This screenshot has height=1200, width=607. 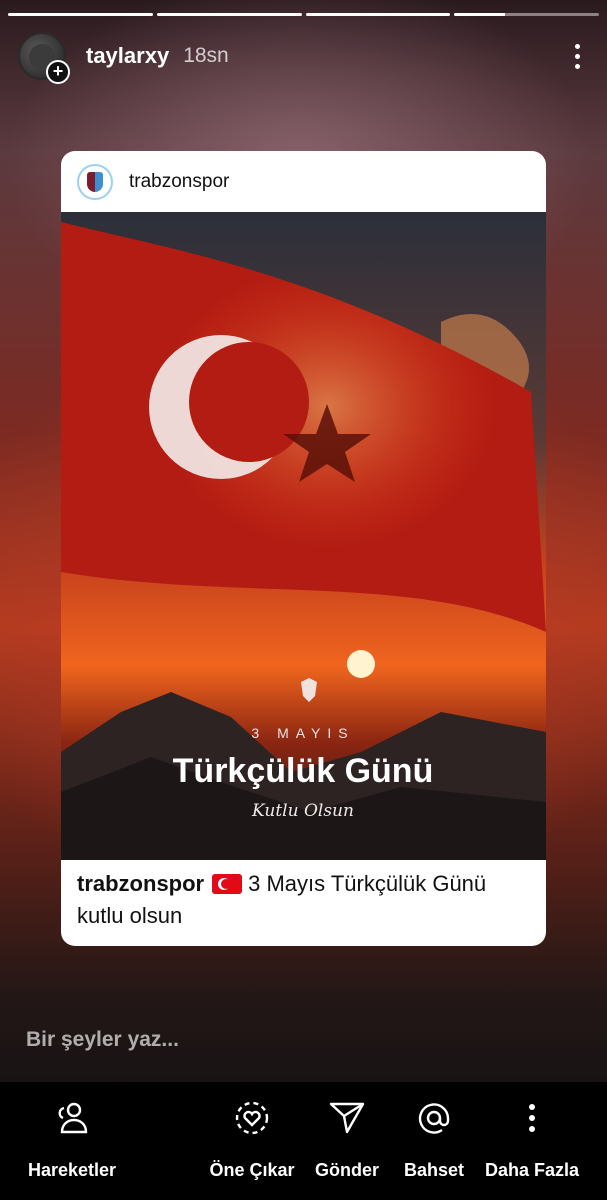 I want to click on add-story-badge: +, so click(x=58, y=72).